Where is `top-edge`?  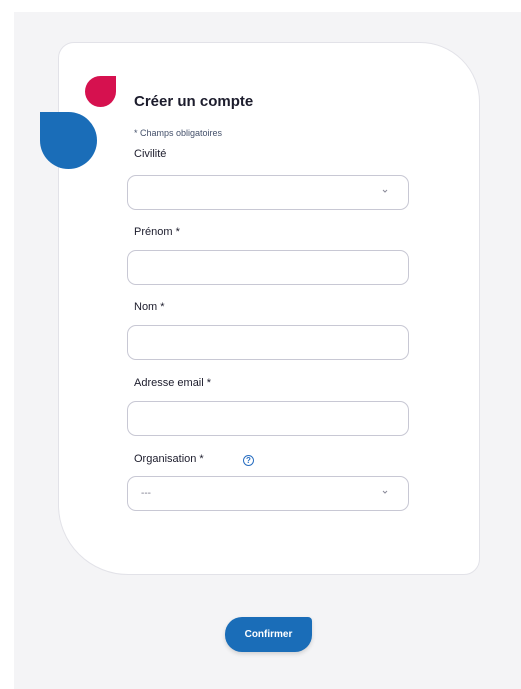
top-edge is located at coordinates (260, 6).